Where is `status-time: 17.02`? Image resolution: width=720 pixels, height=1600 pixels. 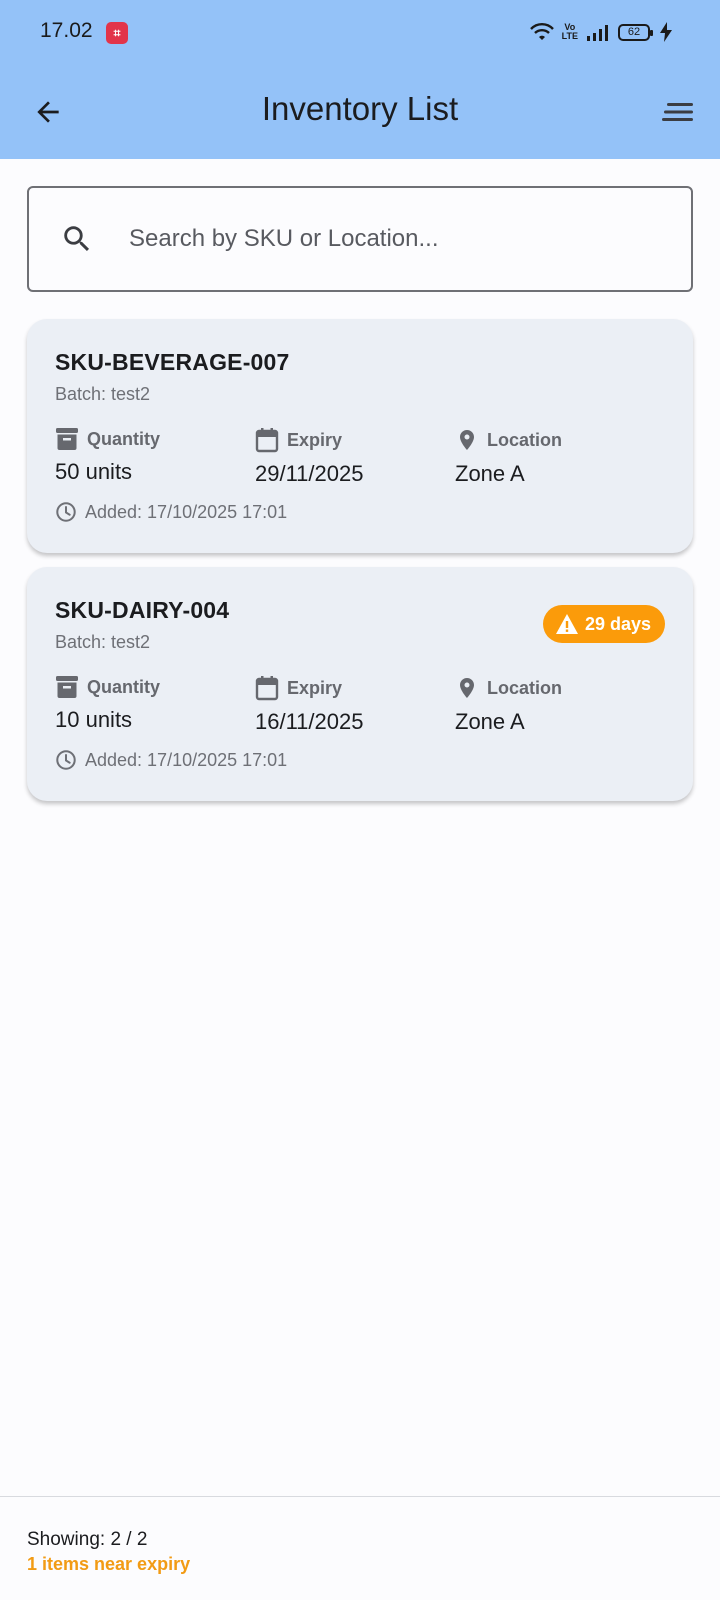 status-time: 17.02 is located at coordinates (66, 30).